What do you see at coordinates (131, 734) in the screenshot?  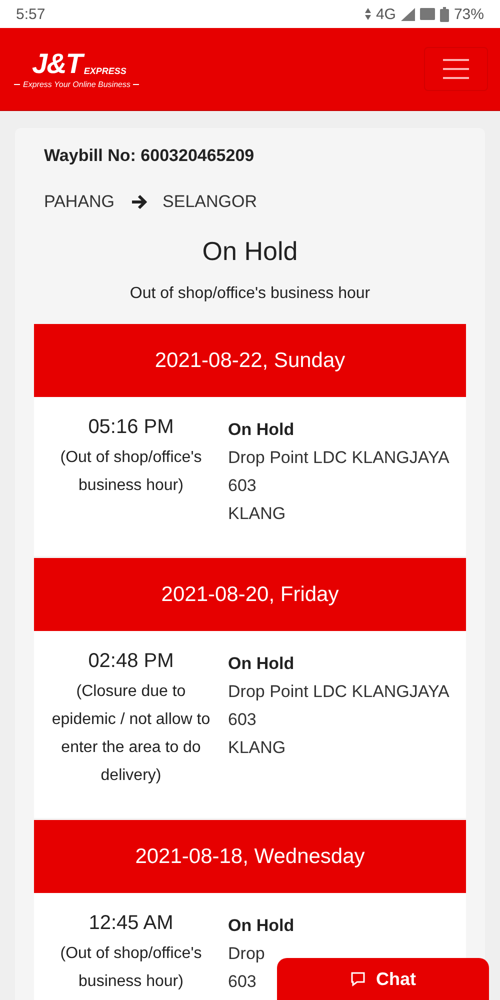 I see `event-note: (Closure due to epidemic / not allow to enter the area to do delivery)` at bounding box center [131, 734].